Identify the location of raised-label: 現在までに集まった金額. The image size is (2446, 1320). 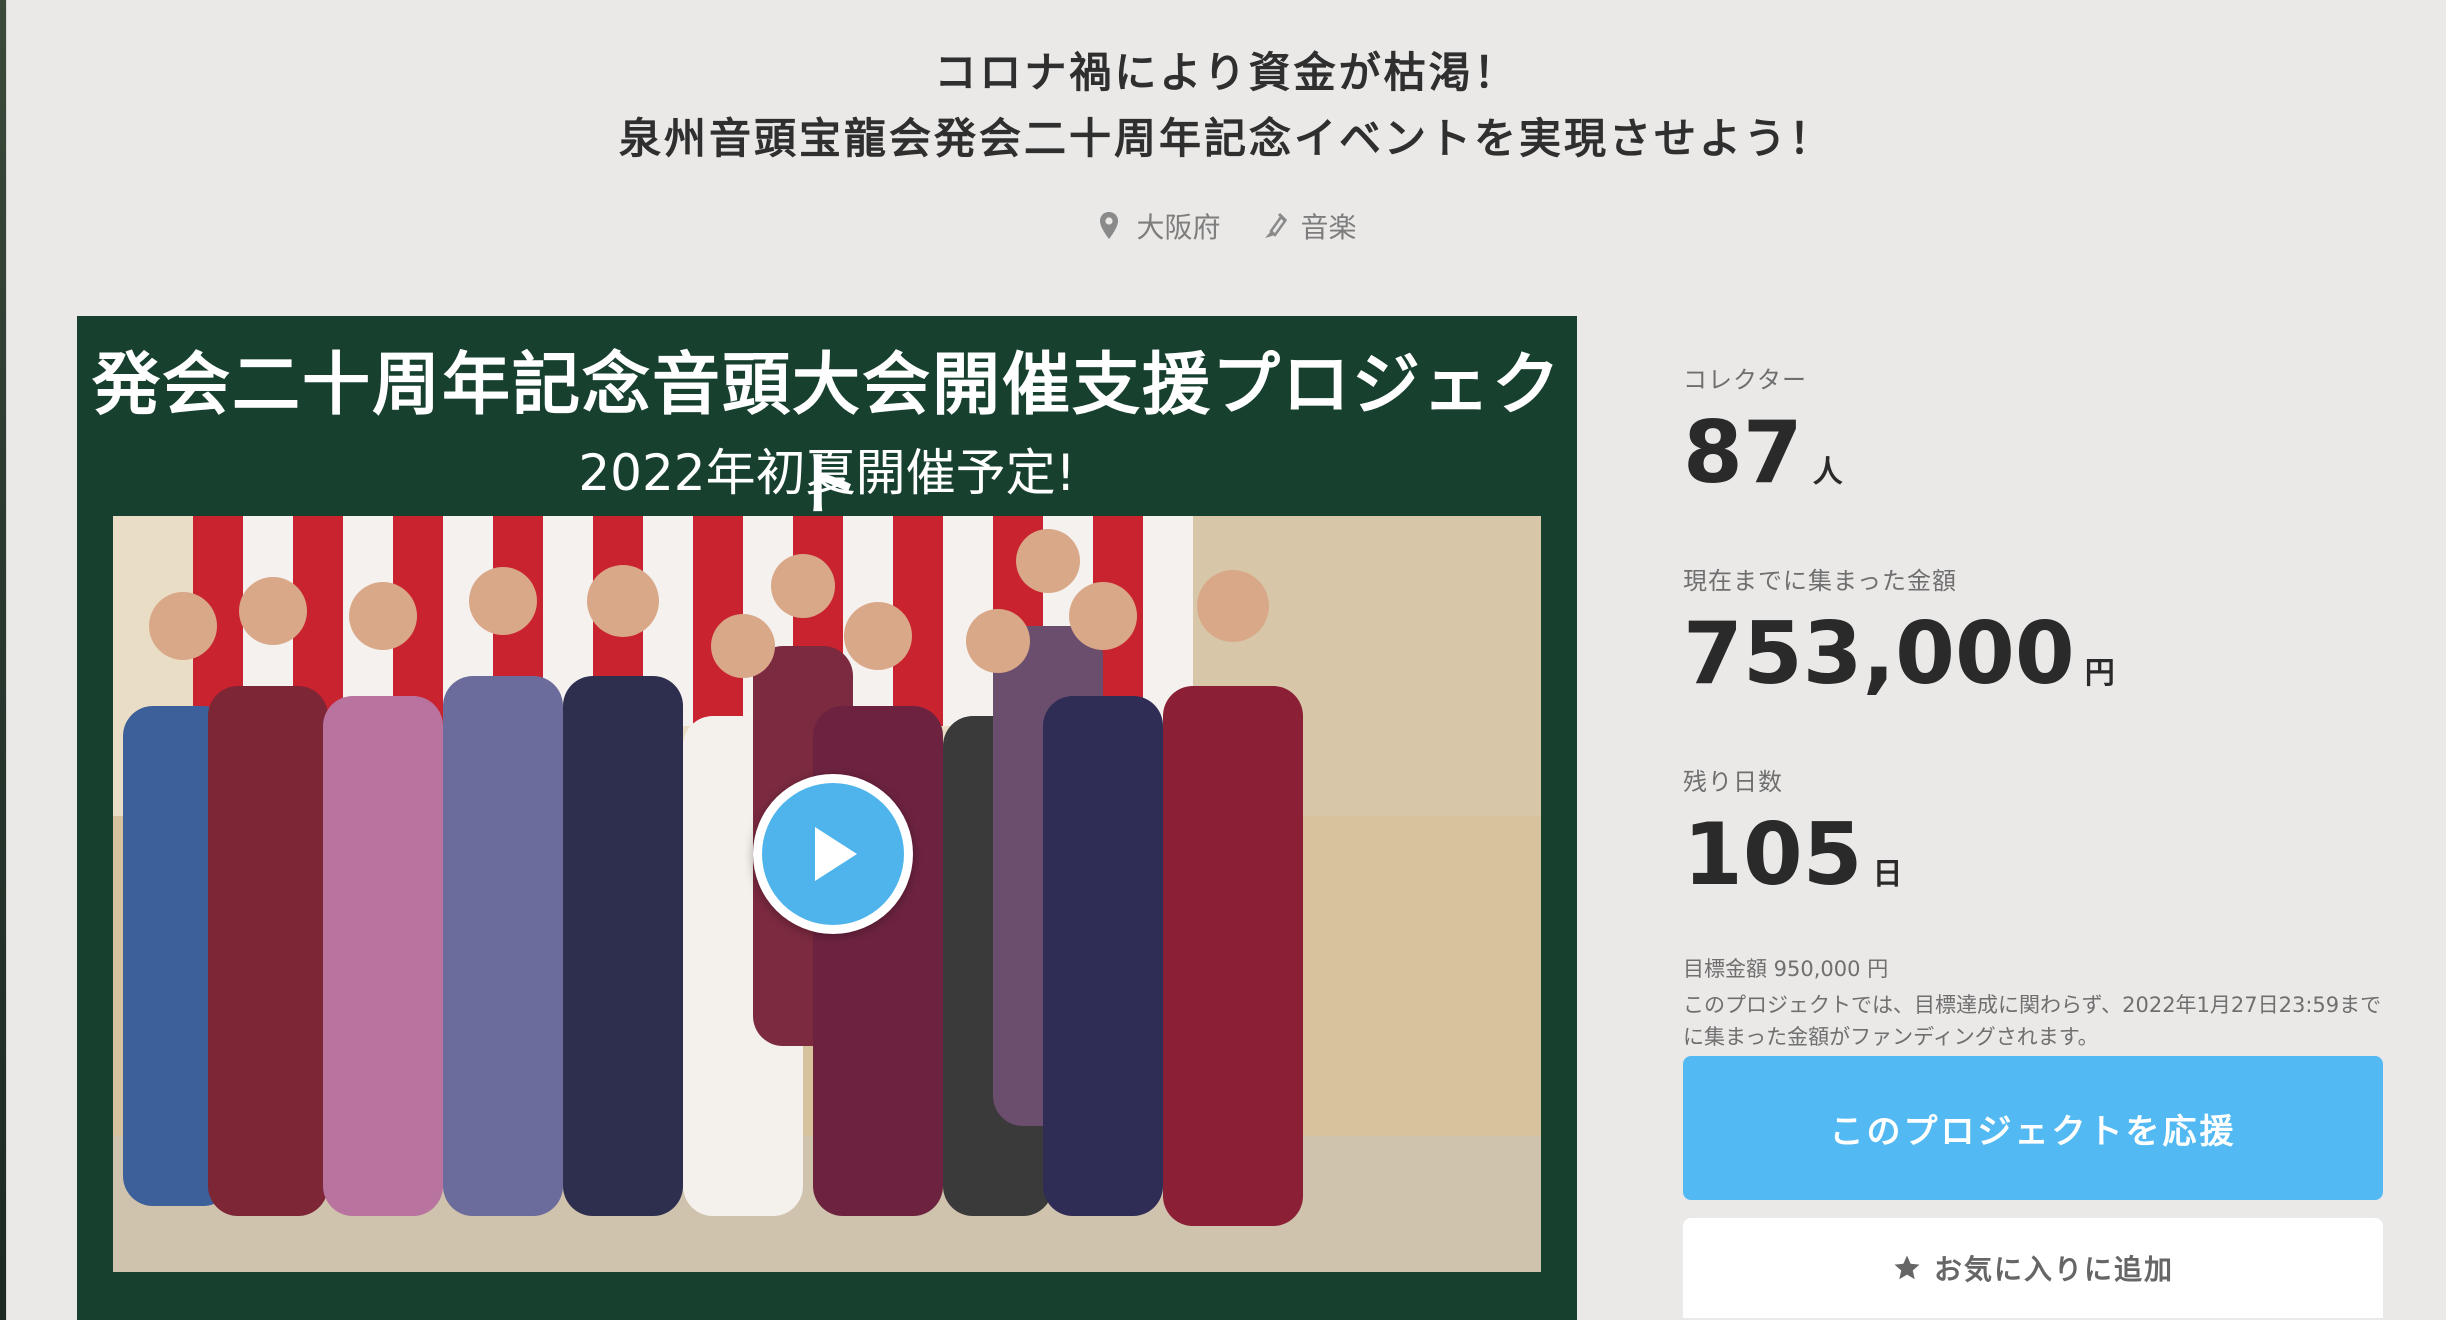
(1820, 581).